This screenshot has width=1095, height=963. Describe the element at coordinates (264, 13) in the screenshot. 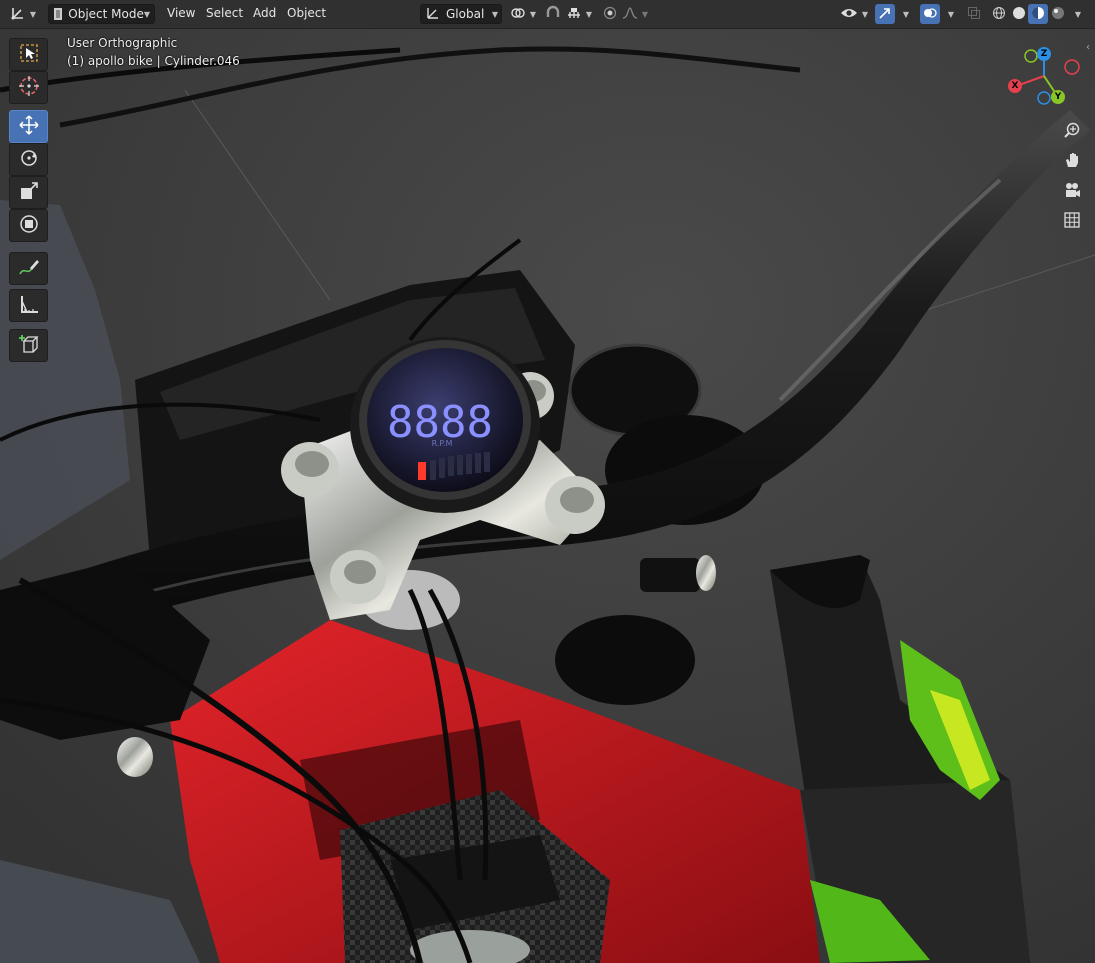

I see `menu-add: Add` at that location.